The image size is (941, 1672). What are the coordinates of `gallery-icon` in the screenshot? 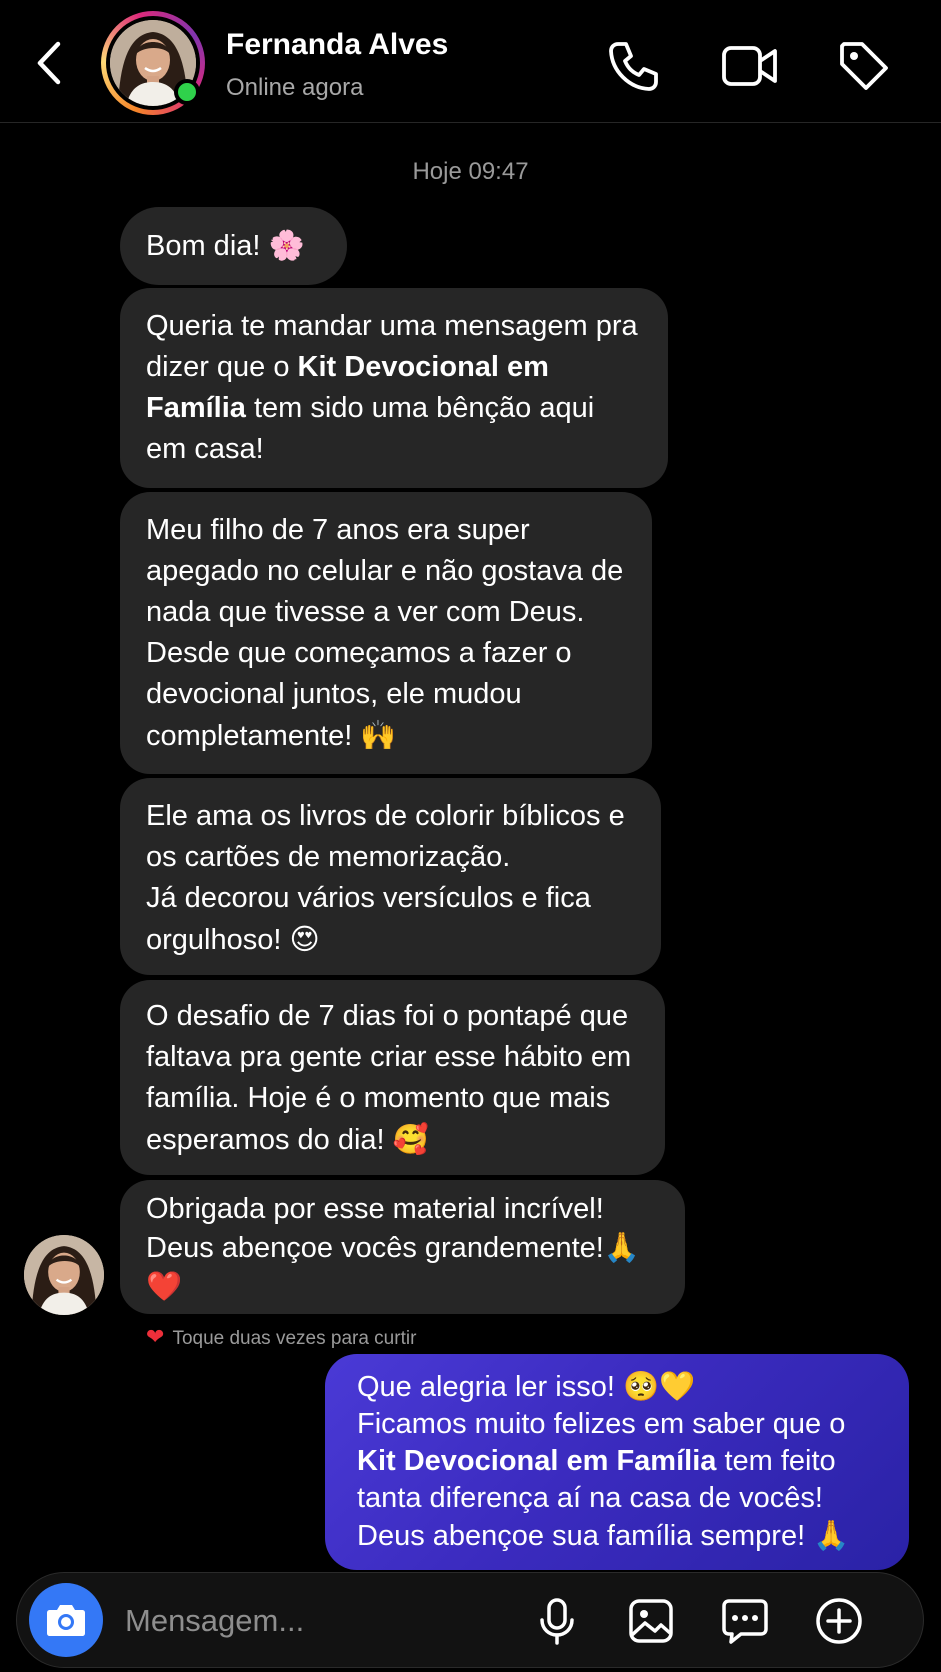 It's located at (651, 1621).